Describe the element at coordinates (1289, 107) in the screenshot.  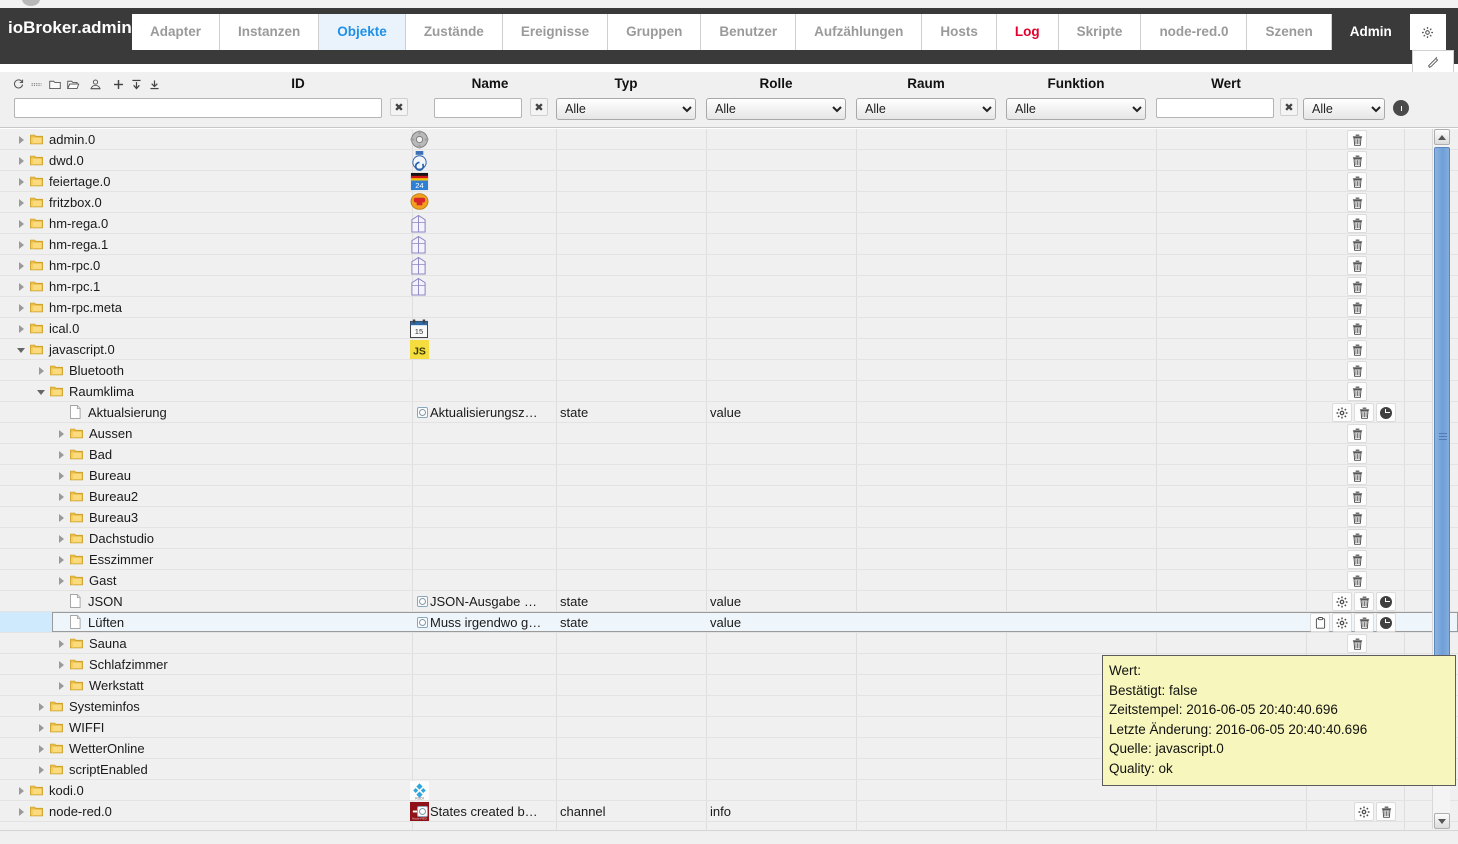
I see `clear-wert-filter-button: ✖` at that location.